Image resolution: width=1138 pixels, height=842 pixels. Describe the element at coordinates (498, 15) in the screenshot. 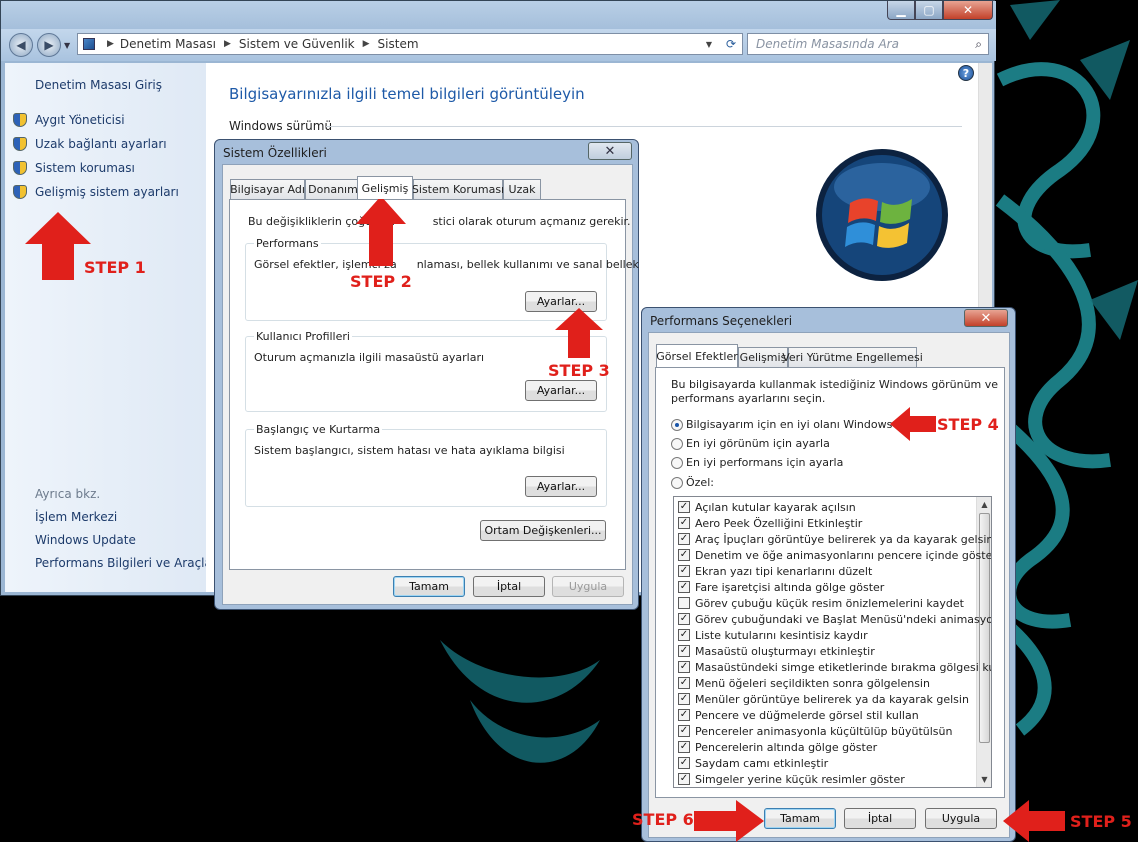

I see `window-titlebar` at that location.